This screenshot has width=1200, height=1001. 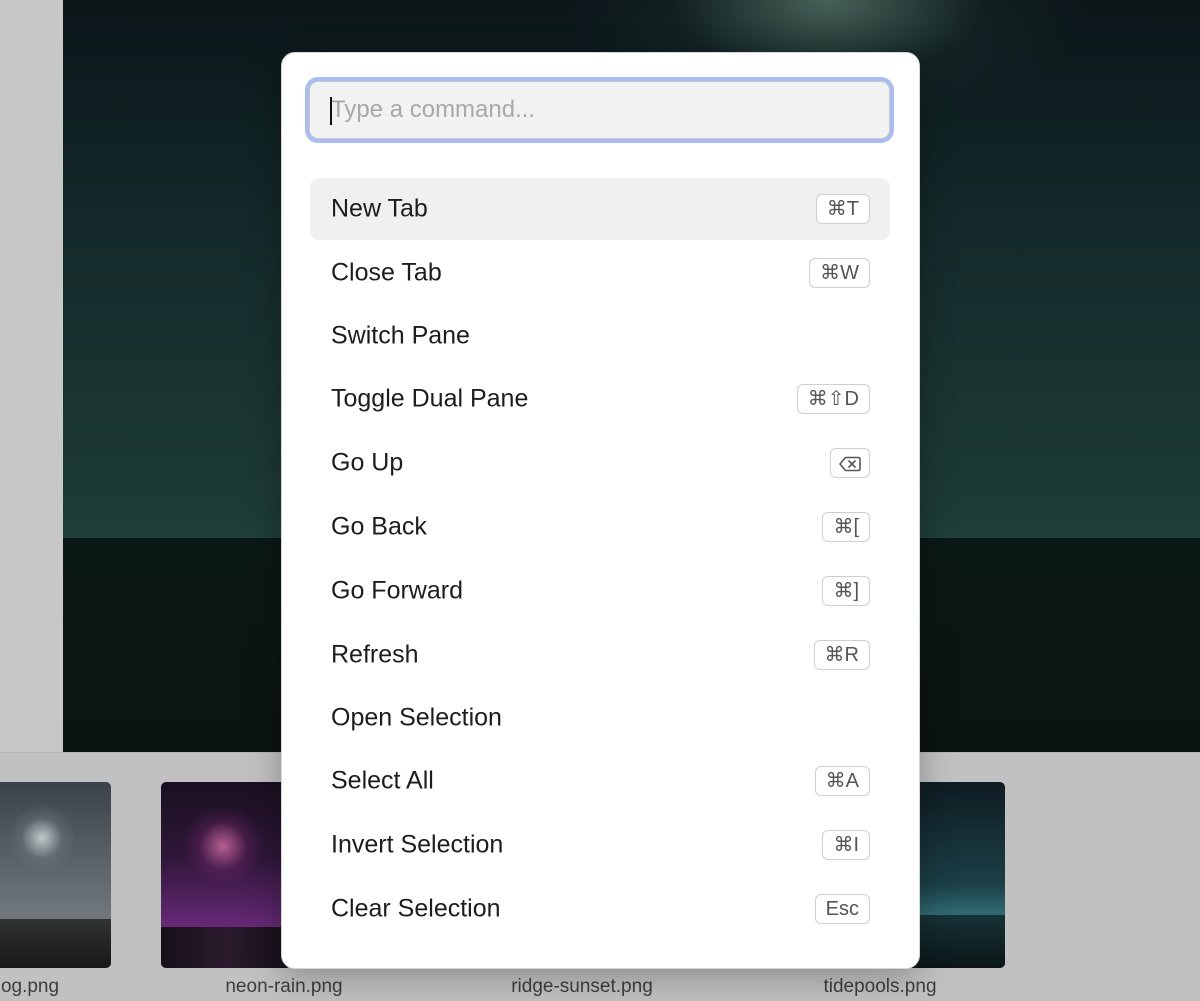 What do you see at coordinates (600, 209) in the screenshot?
I see `command-item-new-tab: New Tab ⌘T` at bounding box center [600, 209].